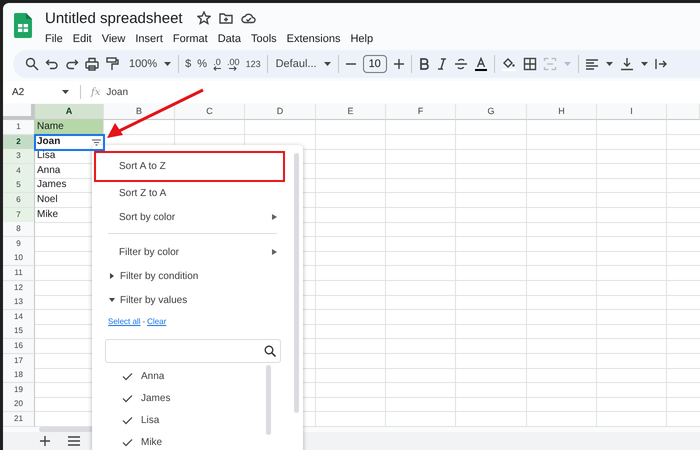 The height and width of the screenshot is (450, 700). Describe the element at coordinates (124, 321) in the screenshot. I see `select-all-link: Select all` at that location.